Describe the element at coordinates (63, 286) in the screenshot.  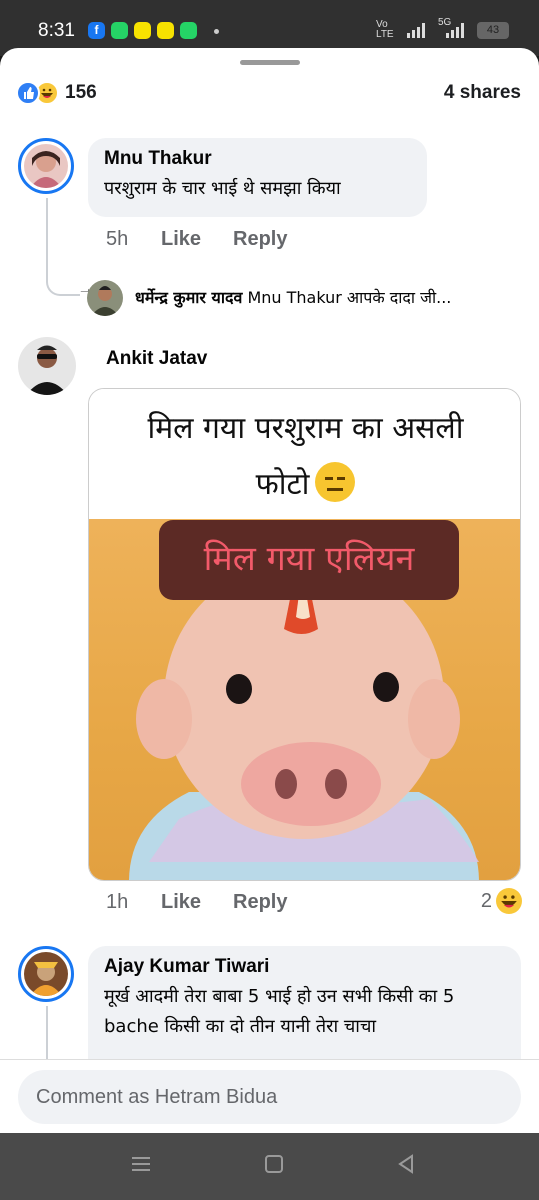
I see `thread-connector` at that location.